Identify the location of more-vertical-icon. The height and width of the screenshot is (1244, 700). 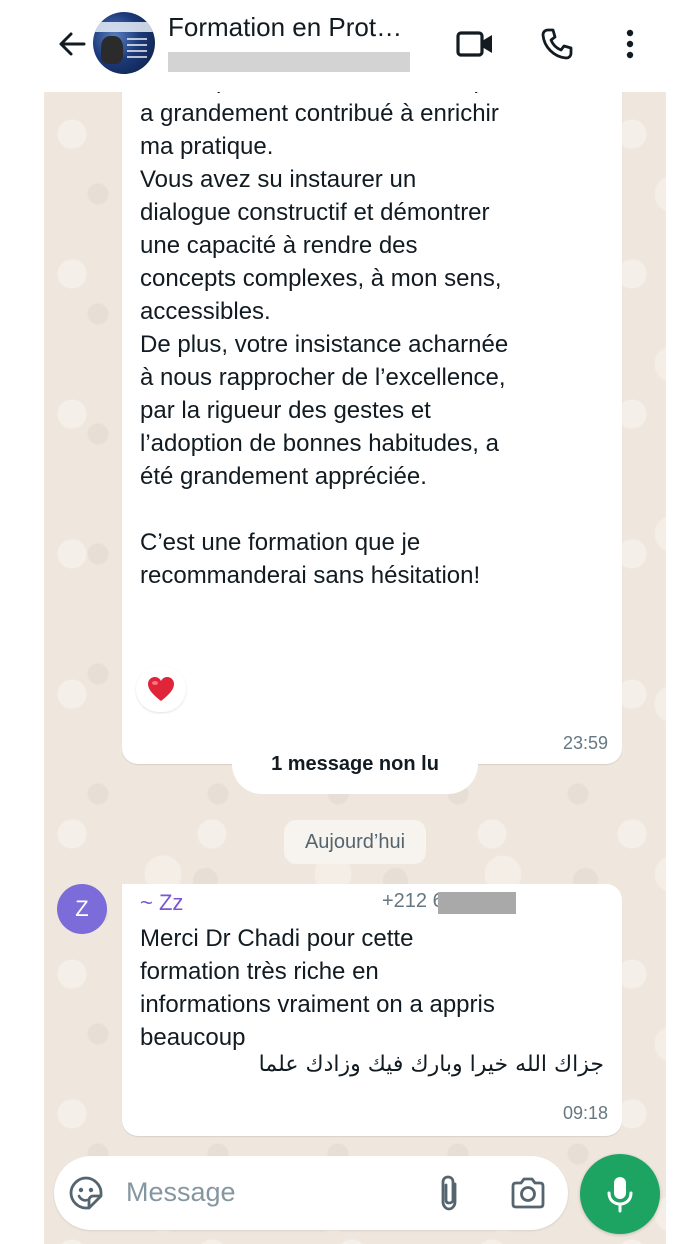
(630, 44).